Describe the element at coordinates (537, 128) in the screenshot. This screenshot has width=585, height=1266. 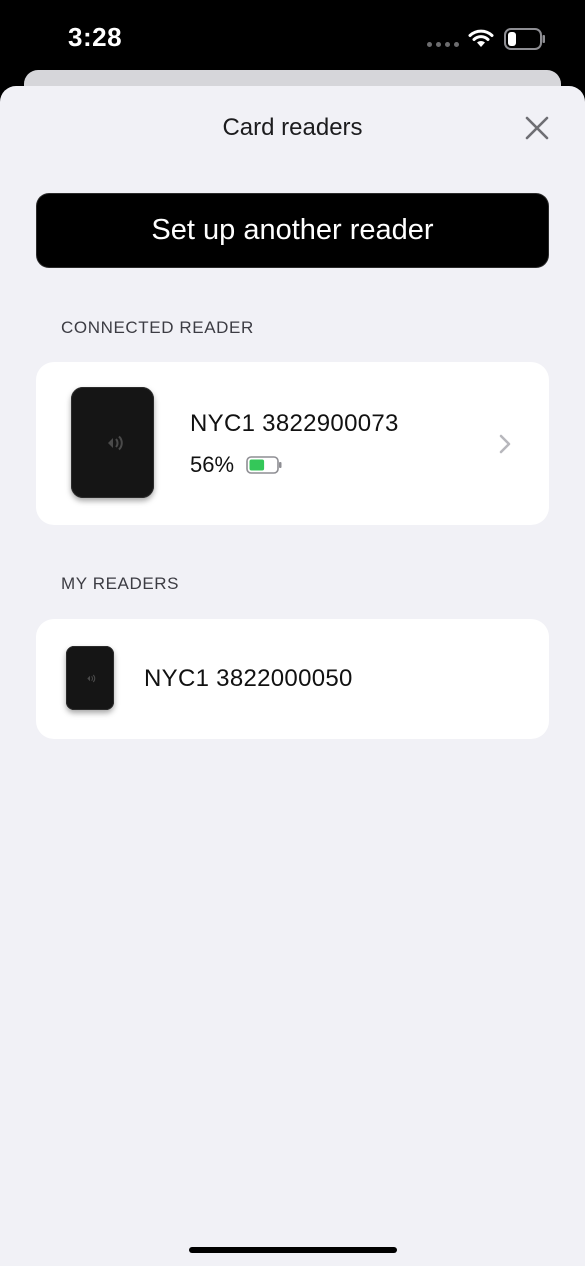
I see `close-icon` at that location.